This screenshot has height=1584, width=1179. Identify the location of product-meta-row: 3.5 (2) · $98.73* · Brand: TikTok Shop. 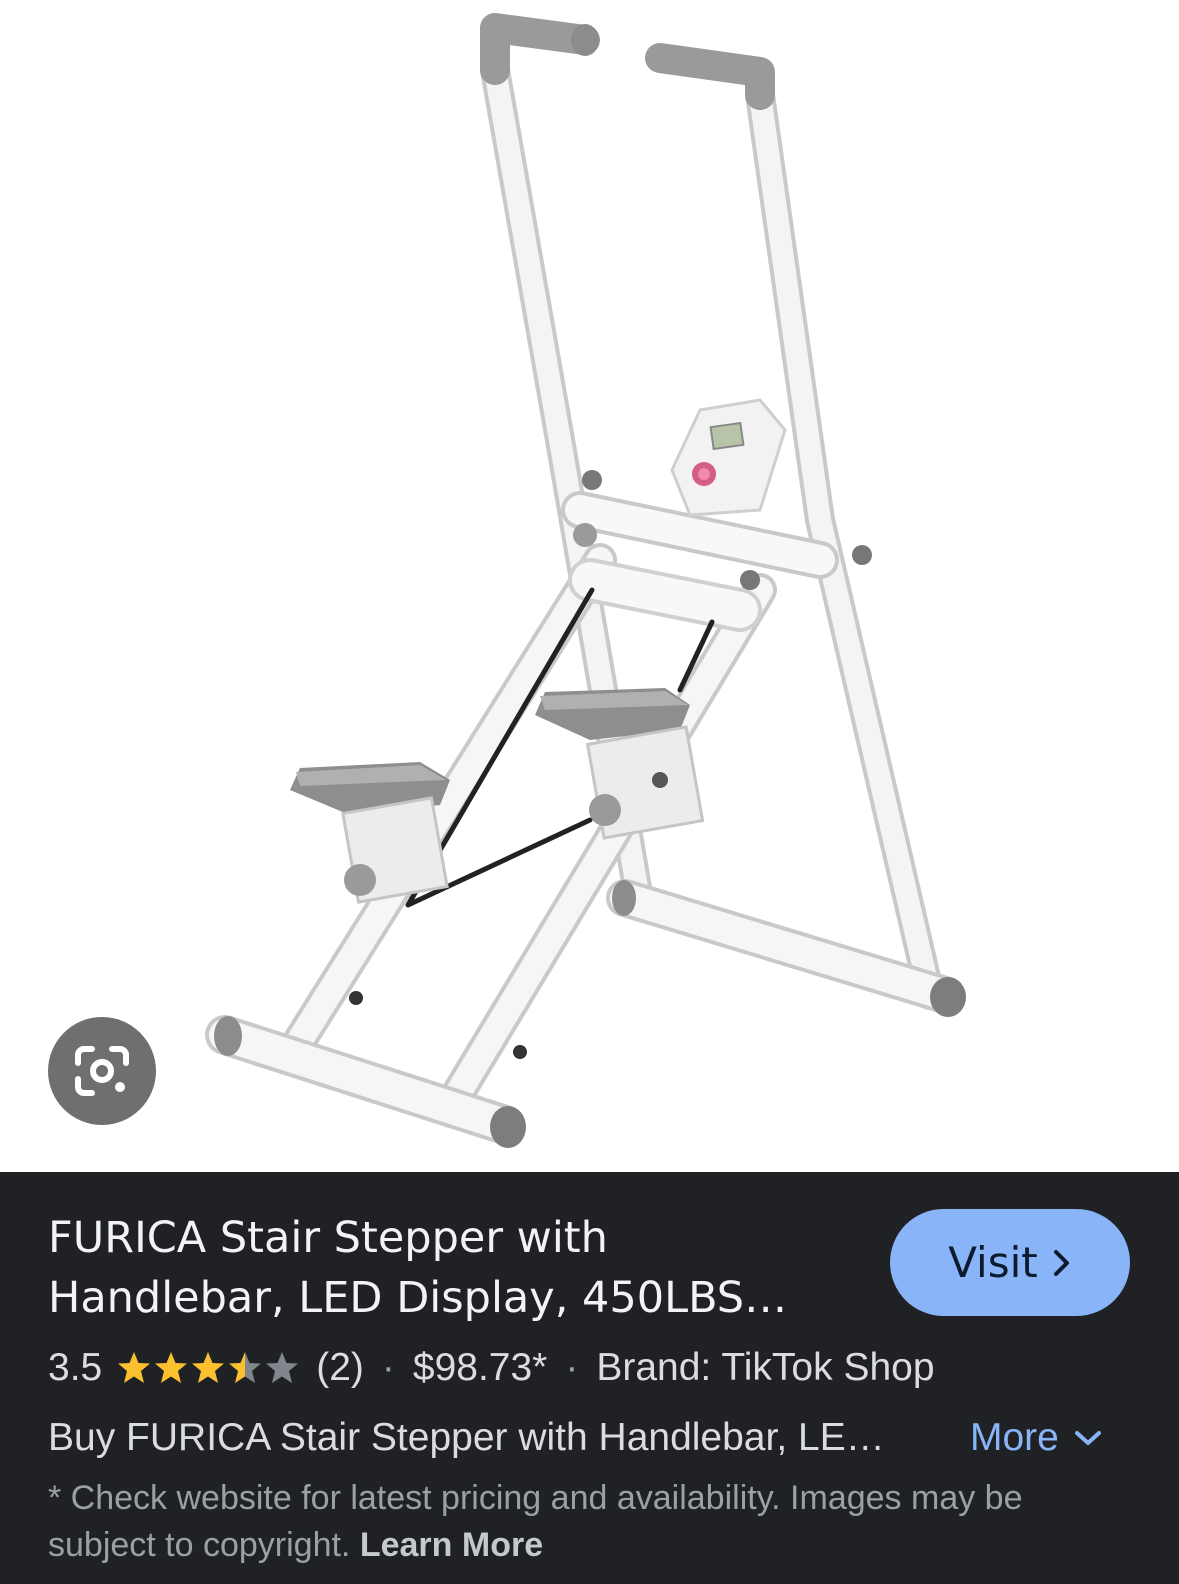
(598, 1368).